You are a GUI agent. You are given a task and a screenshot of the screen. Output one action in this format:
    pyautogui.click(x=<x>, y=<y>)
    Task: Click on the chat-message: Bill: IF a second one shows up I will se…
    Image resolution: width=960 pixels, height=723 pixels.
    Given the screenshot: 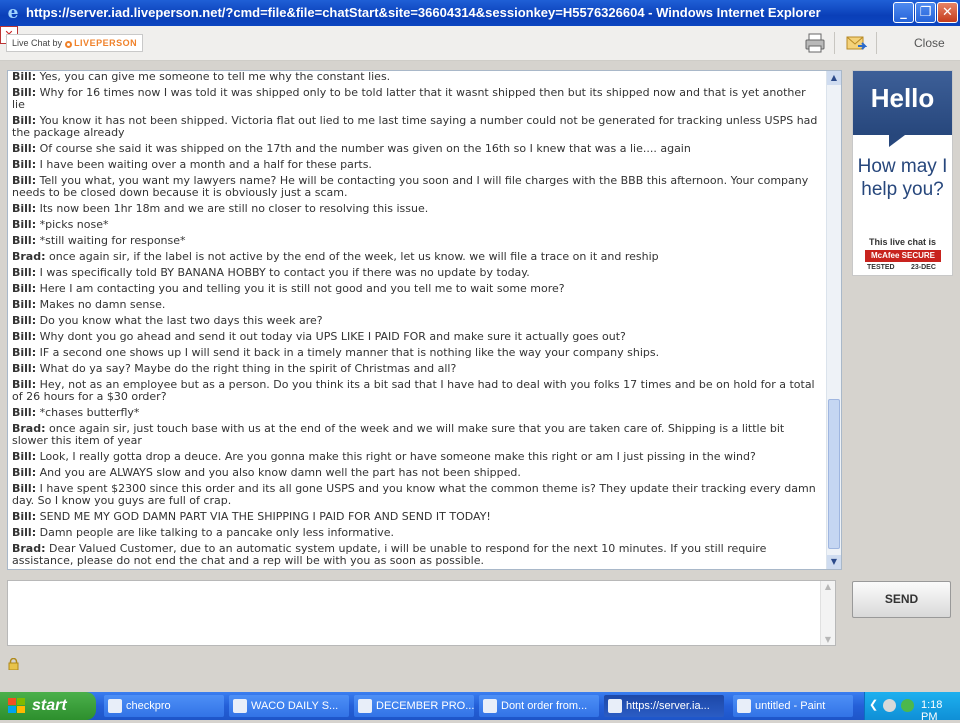 What is the action you would take?
    pyautogui.click(x=417, y=353)
    